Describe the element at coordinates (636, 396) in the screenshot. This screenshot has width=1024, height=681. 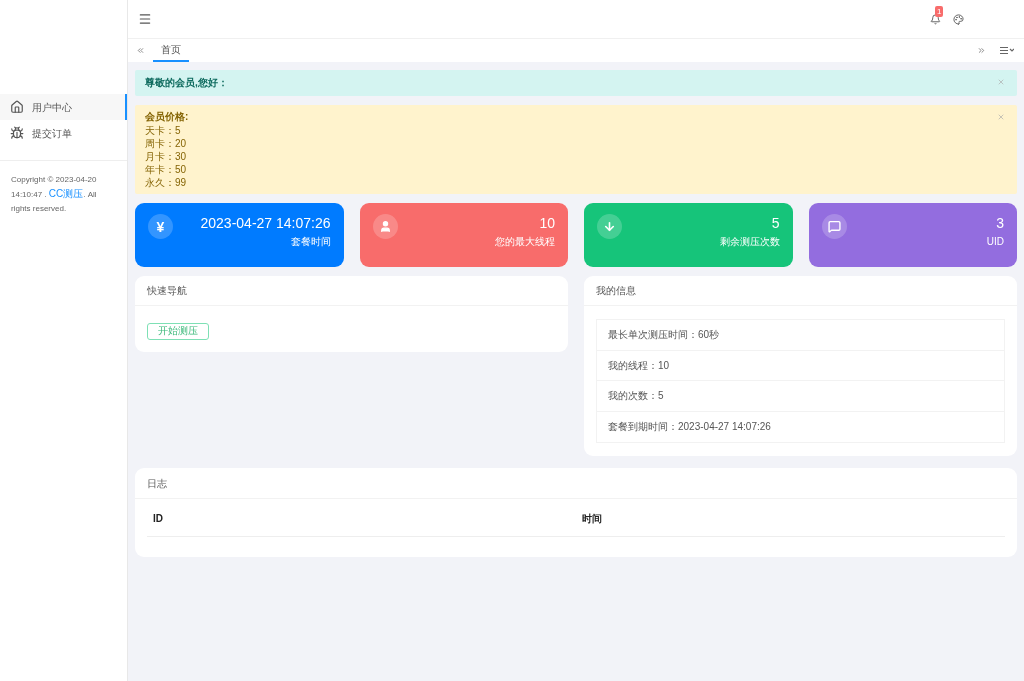
I see `info-row-text: 我的次数：5` at that location.